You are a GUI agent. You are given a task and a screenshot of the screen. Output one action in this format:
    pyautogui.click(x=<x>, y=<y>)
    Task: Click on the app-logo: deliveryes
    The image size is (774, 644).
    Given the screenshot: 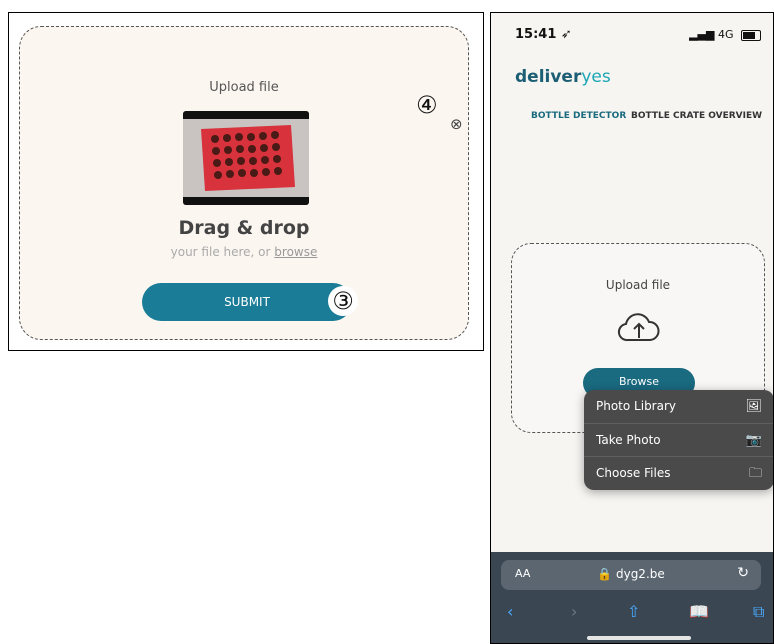 What is the action you would take?
    pyautogui.click(x=563, y=77)
    